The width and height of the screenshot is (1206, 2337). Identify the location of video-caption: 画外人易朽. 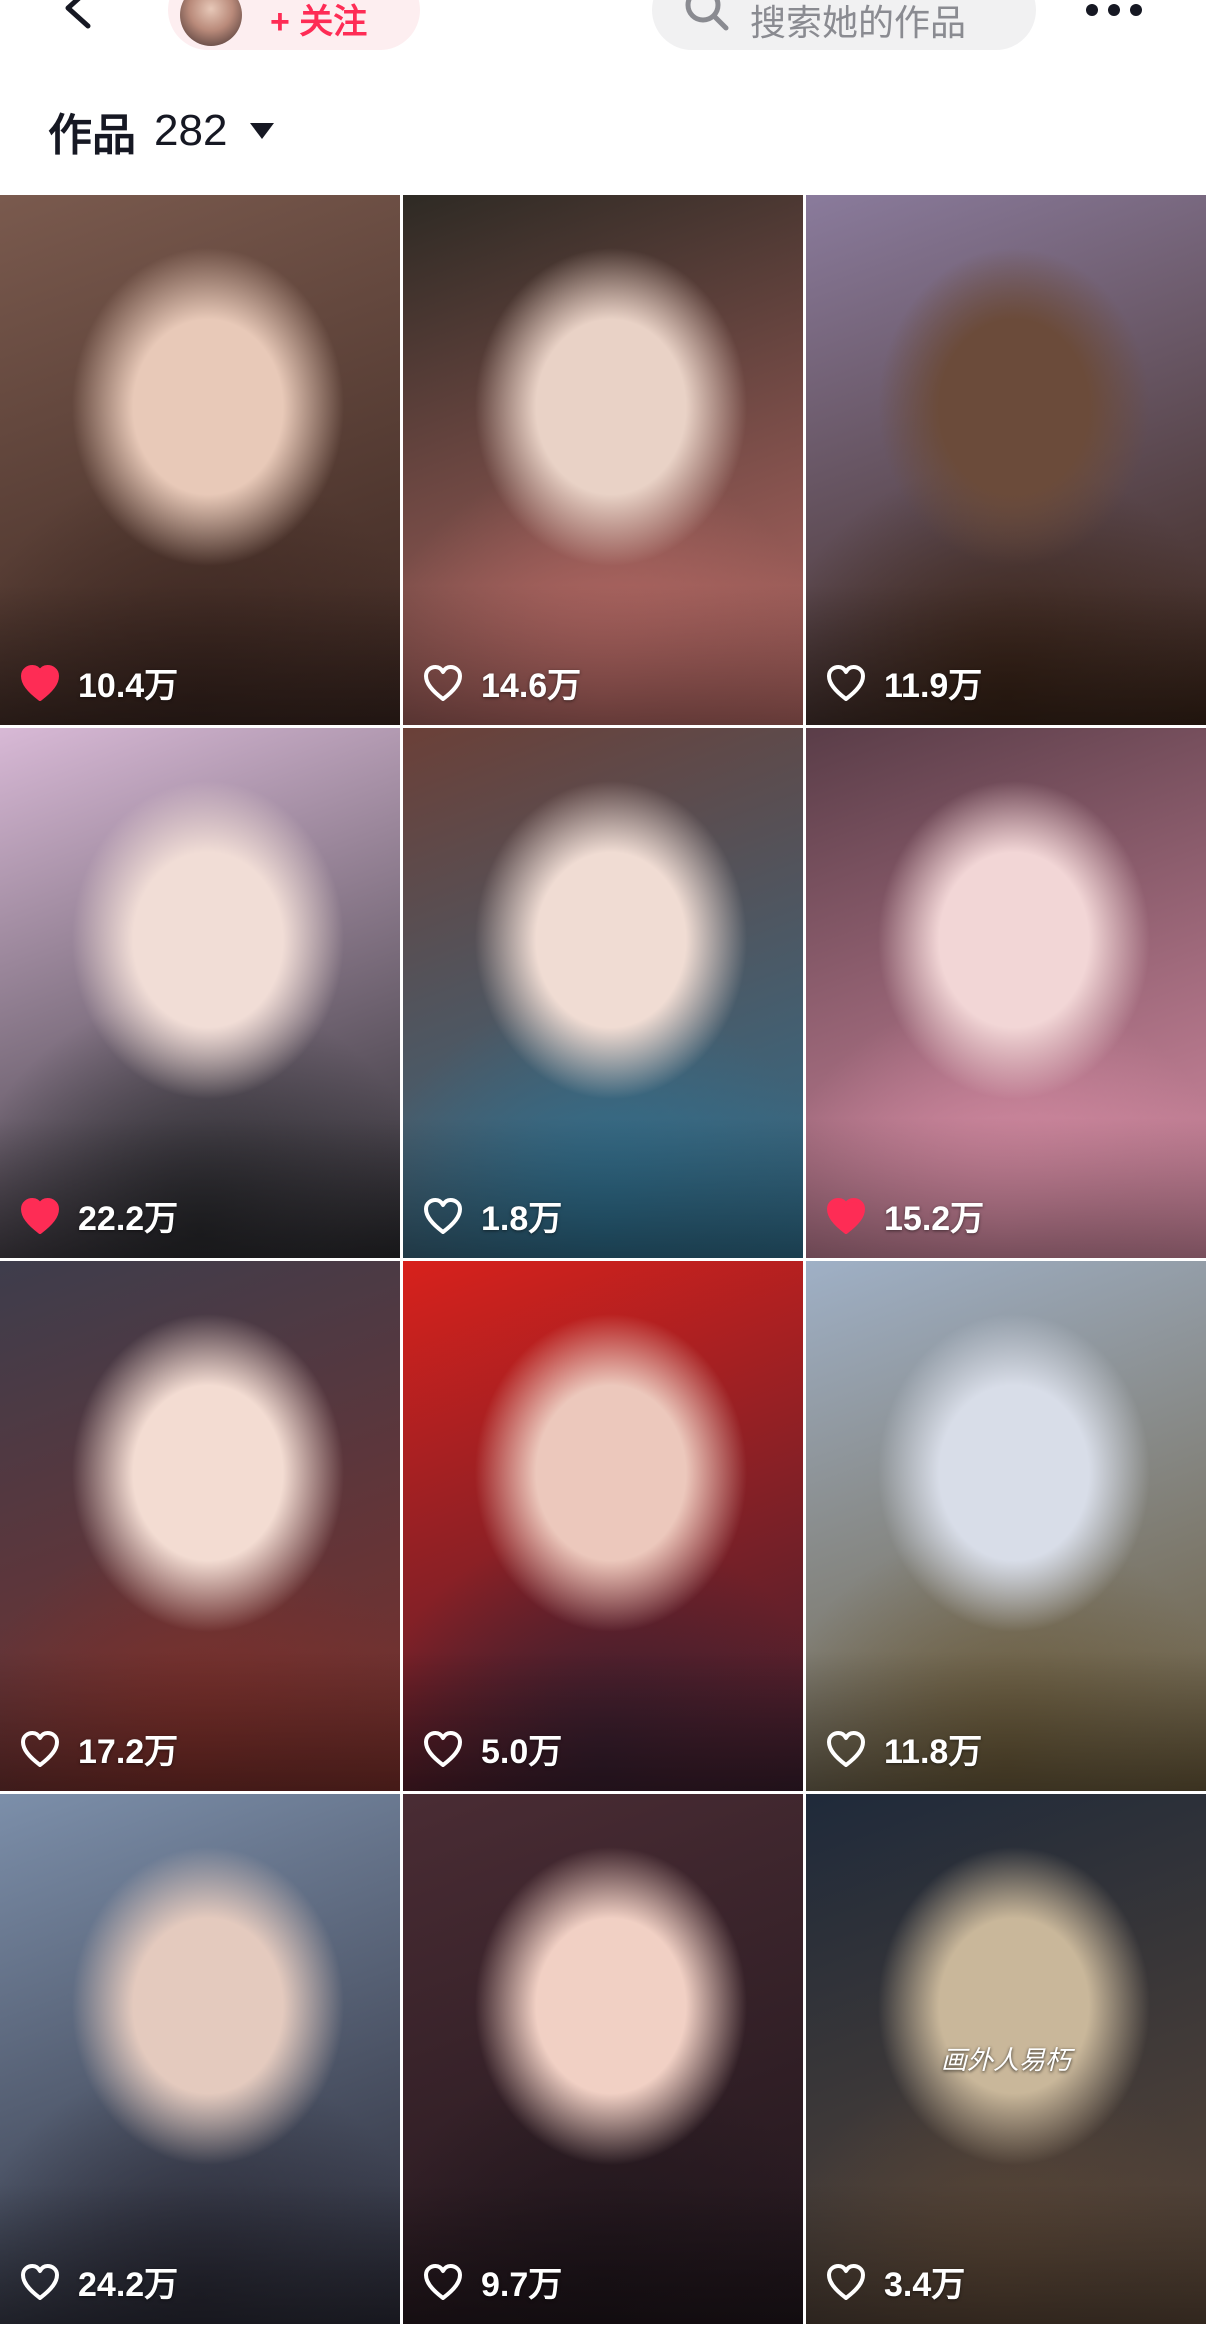
(1005, 2060).